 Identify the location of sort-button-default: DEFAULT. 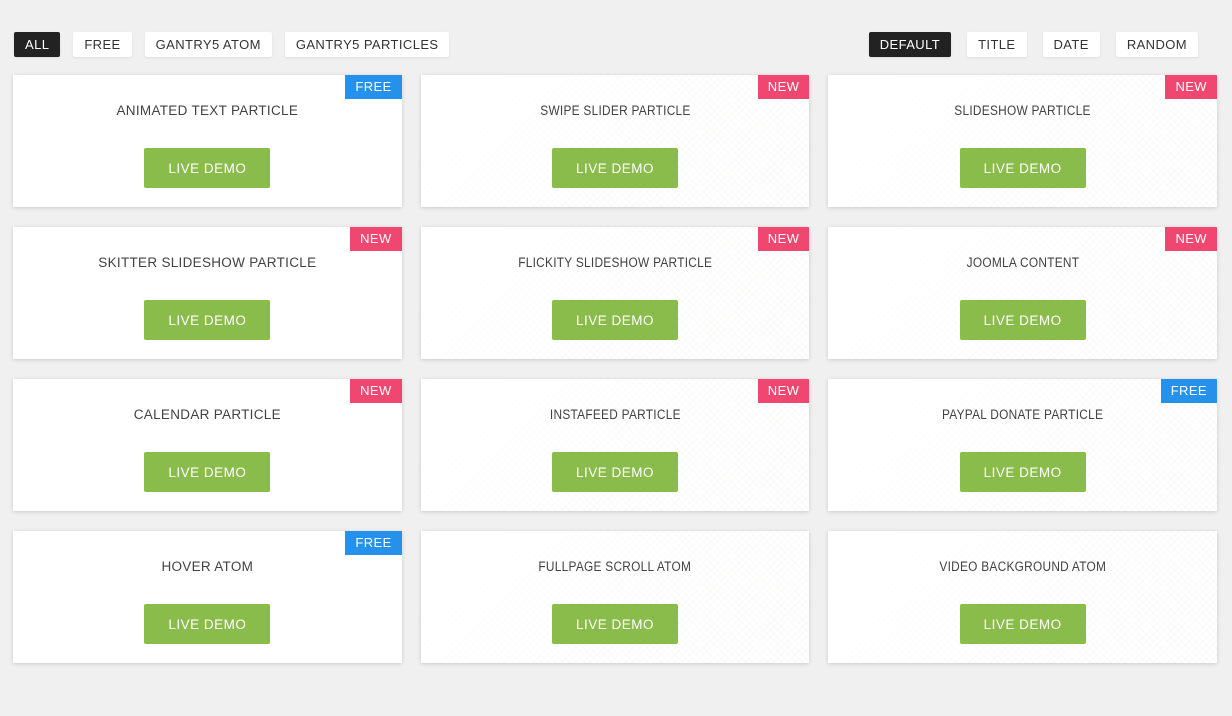
(910, 44).